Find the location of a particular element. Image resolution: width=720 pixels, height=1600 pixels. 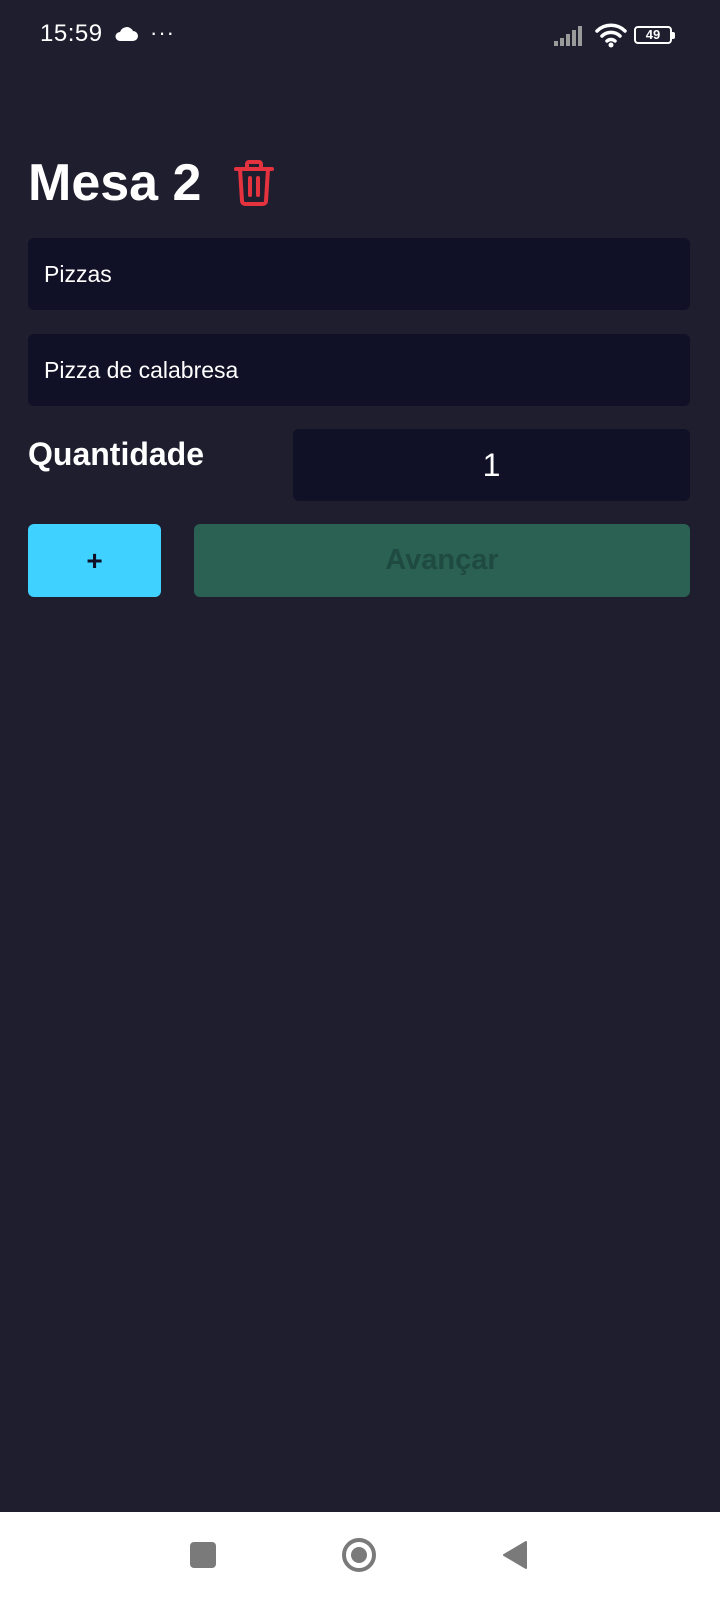

delete-table-button is located at coordinates (254, 183).